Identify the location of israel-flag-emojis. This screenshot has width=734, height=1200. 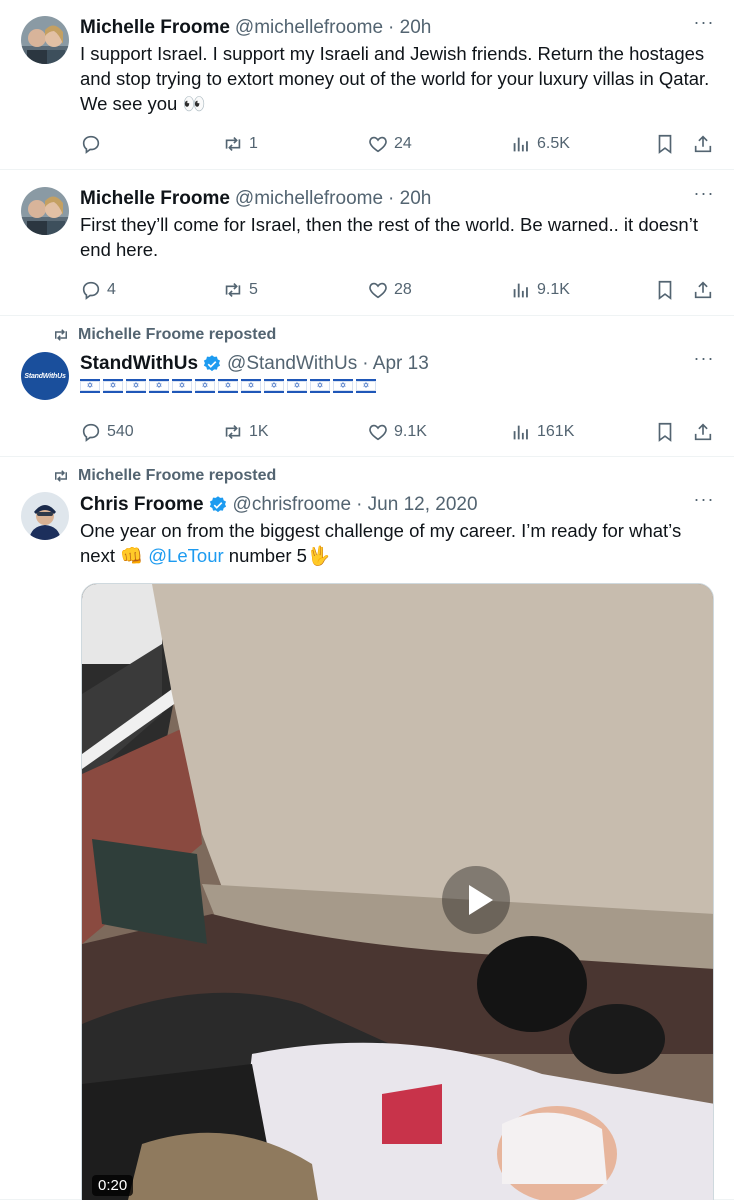
(400, 386).